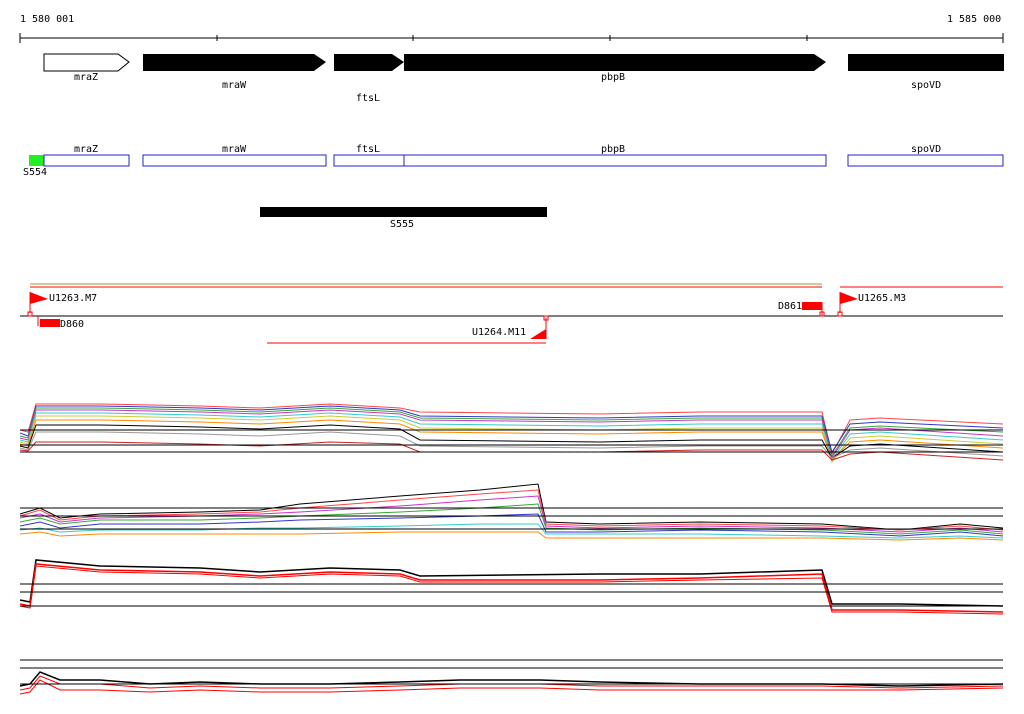 The width and height of the screenshot is (1024, 714). What do you see at coordinates (35, 172) in the screenshot?
I see `s554-label: S554` at bounding box center [35, 172].